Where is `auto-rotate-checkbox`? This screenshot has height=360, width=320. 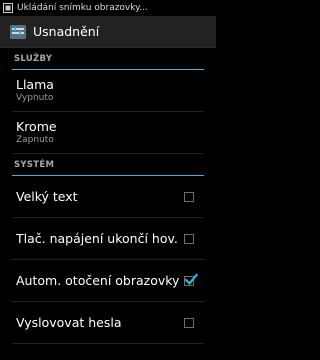
auto-rotate-checkbox is located at coordinates (191, 279).